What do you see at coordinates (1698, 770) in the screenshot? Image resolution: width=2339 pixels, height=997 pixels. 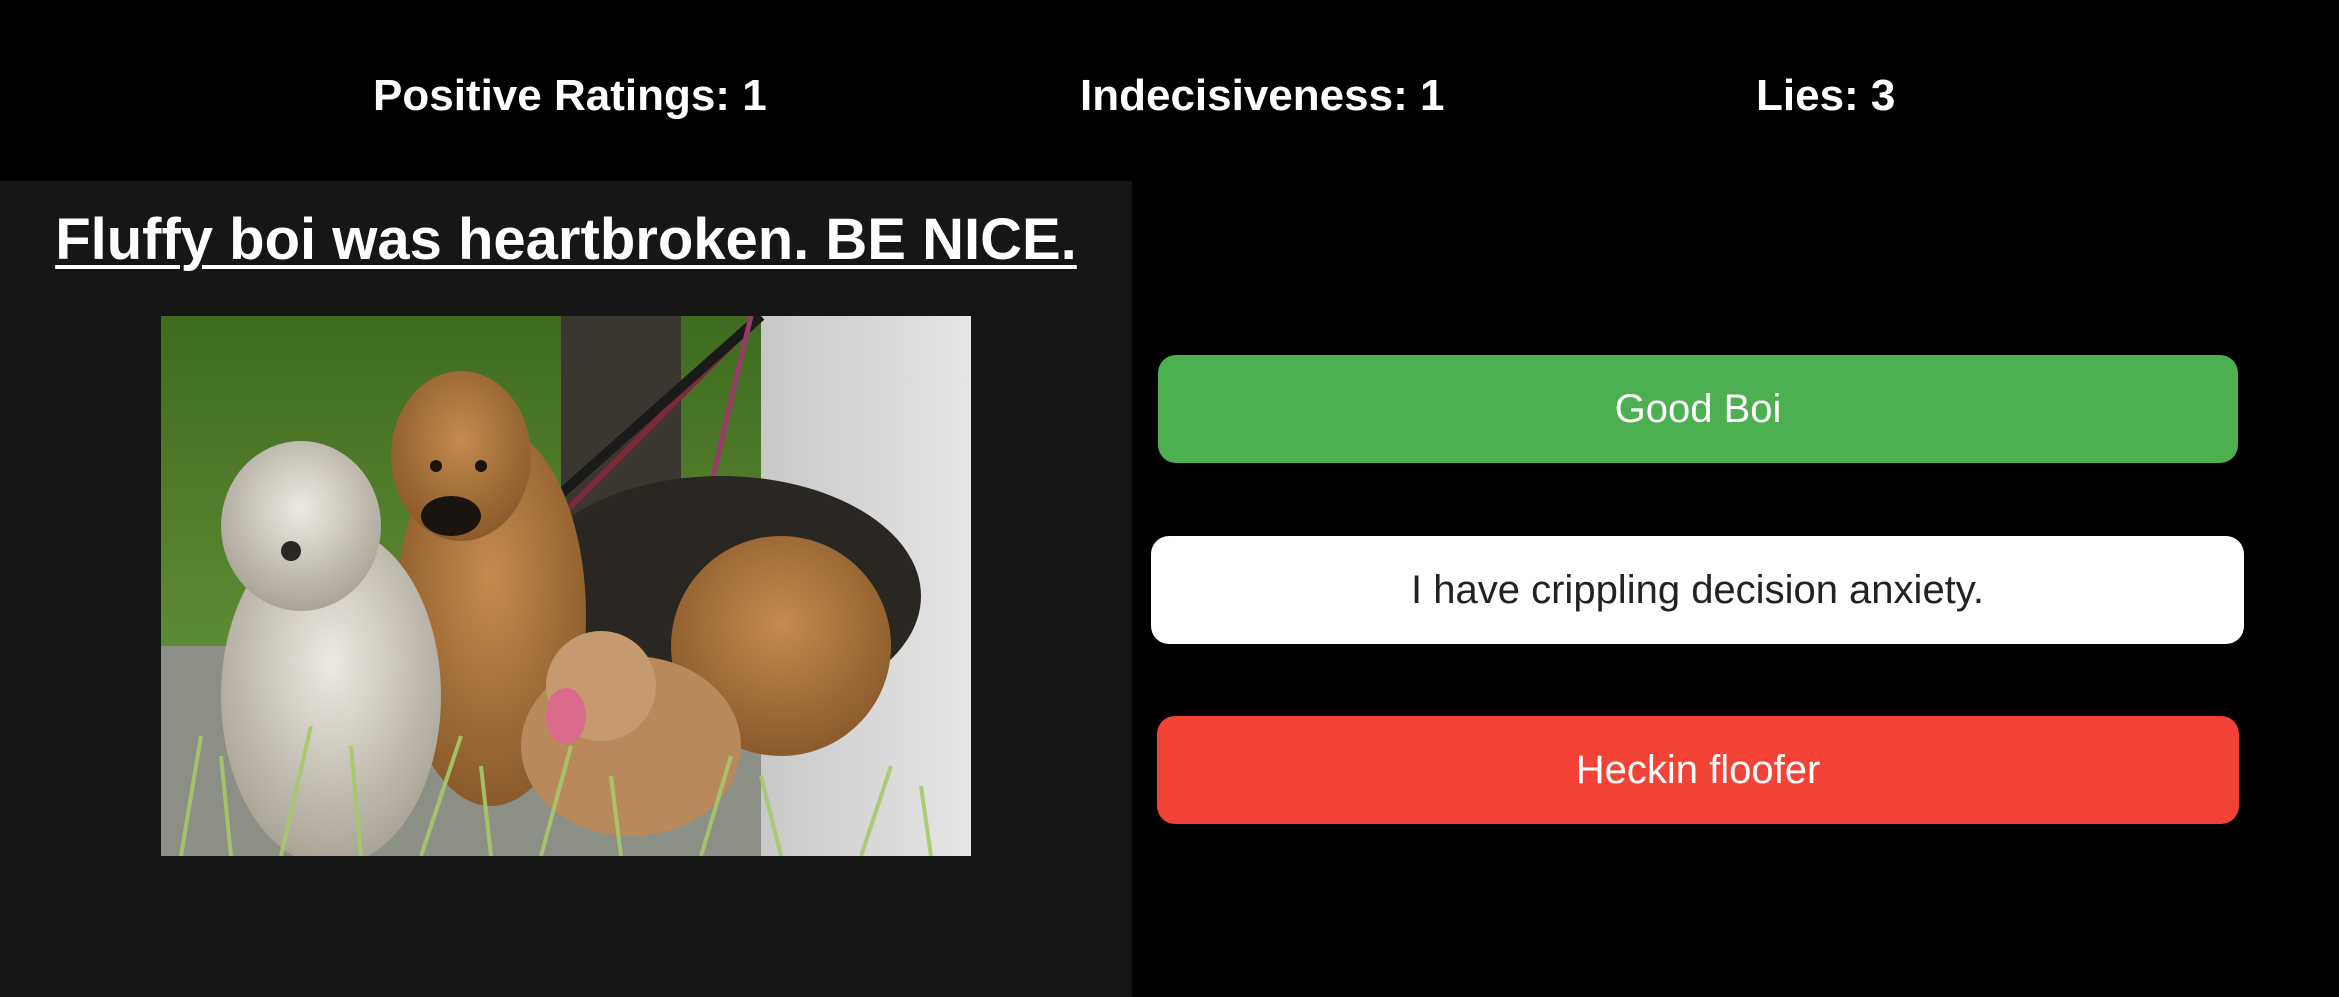 I see `heckin-floofer-button: Heckin floofer` at bounding box center [1698, 770].